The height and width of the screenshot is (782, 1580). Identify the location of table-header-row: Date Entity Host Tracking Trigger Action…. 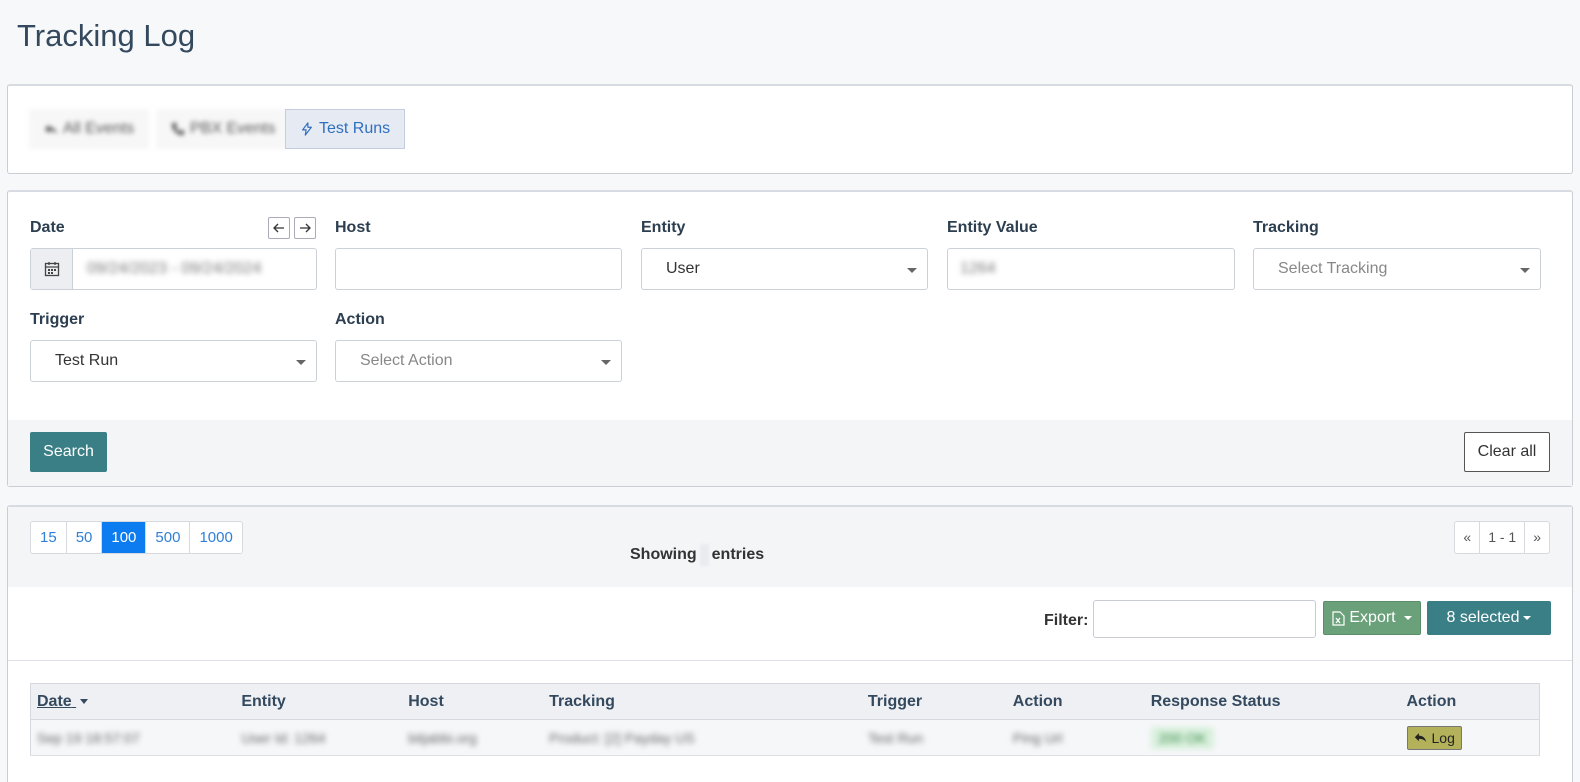
(785, 701).